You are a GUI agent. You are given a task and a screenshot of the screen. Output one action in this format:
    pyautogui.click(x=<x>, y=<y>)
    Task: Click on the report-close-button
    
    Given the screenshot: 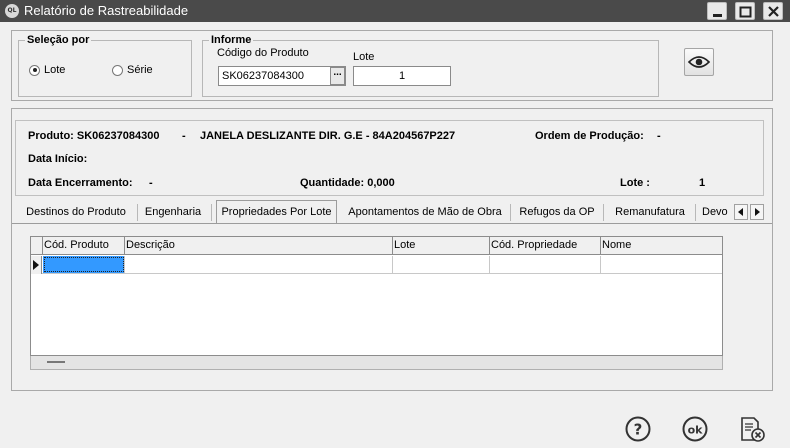 What is the action you would take?
    pyautogui.click(x=752, y=429)
    